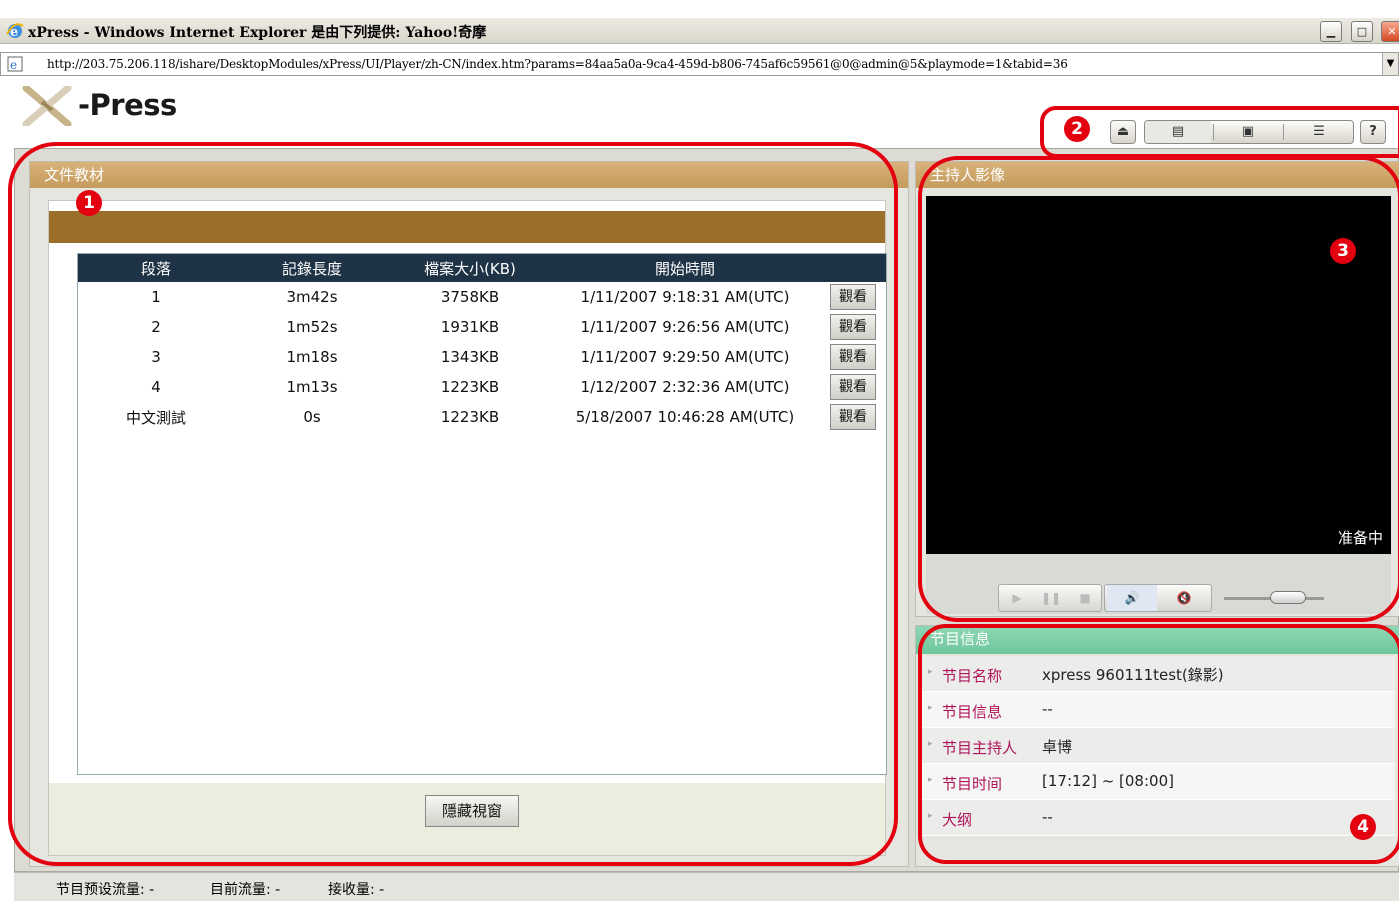 This screenshot has height=901, width=1399. I want to click on logo-text: -Press, so click(127, 105).